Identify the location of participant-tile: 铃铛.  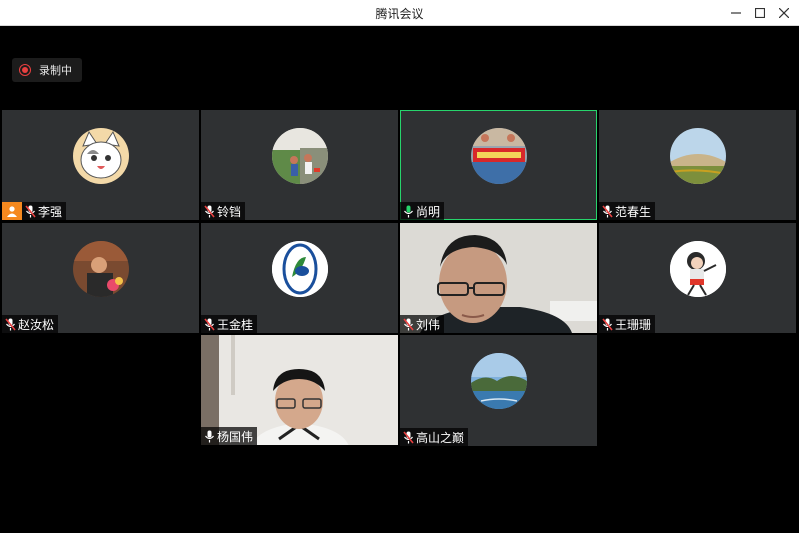
(299, 165).